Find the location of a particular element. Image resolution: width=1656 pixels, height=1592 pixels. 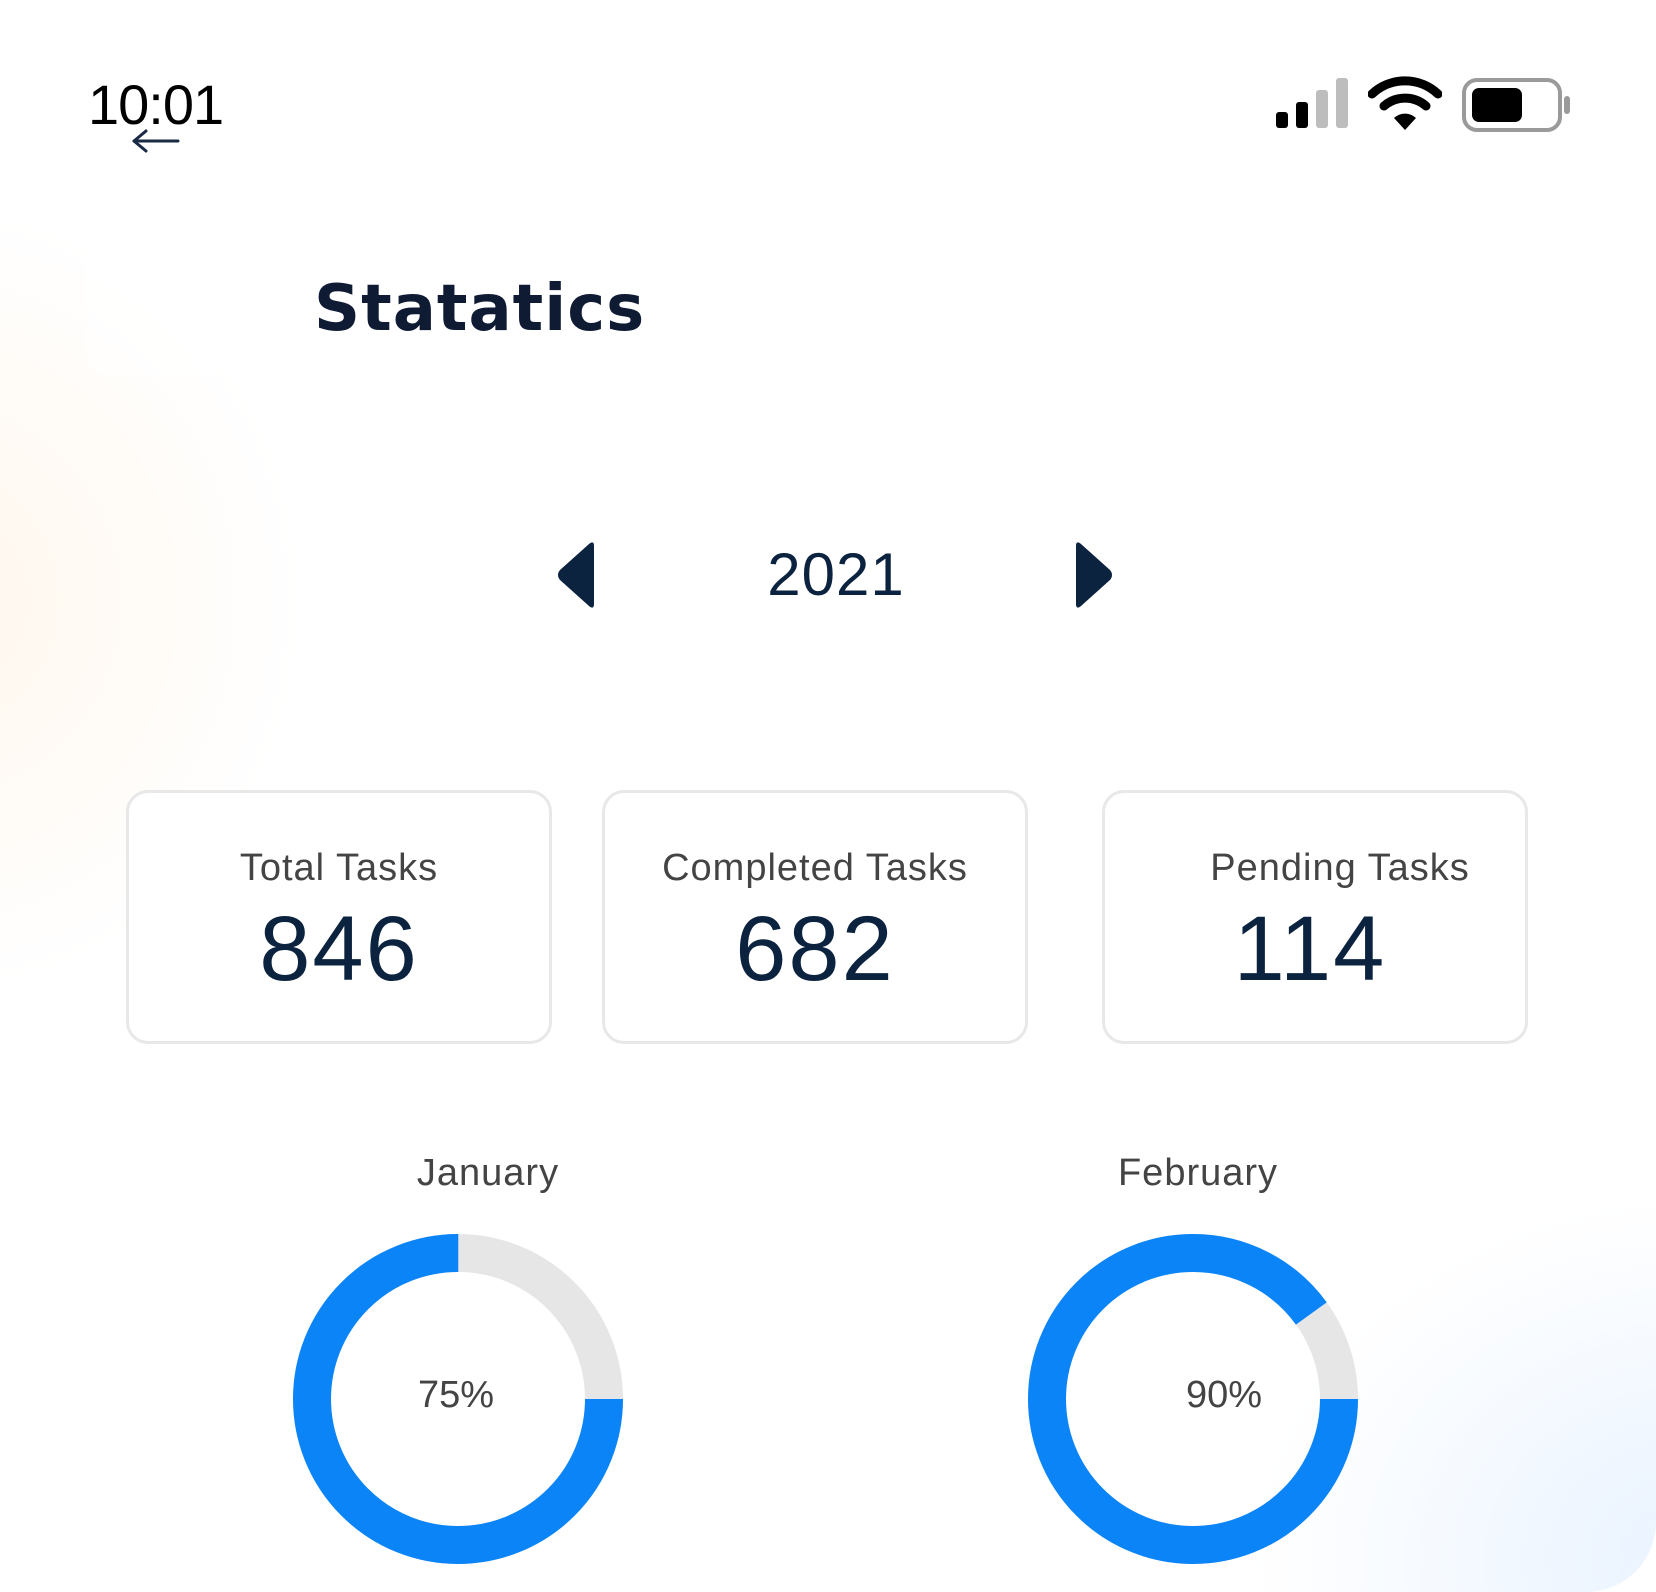

next-year-button is located at coordinates (1093, 575).